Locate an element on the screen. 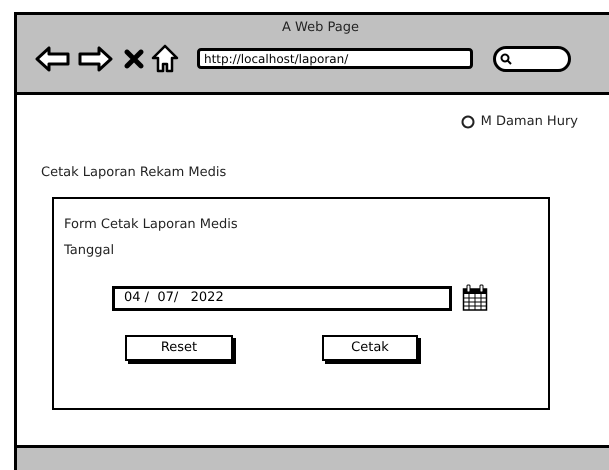 This screenshot has width=609, height=470. calendar-icon is located at coordinates (475, 298).